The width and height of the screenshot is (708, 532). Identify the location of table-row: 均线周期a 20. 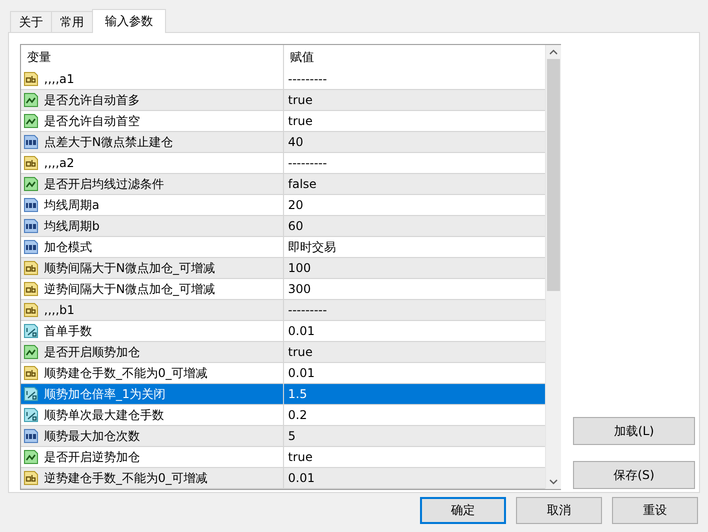
(283, 205).